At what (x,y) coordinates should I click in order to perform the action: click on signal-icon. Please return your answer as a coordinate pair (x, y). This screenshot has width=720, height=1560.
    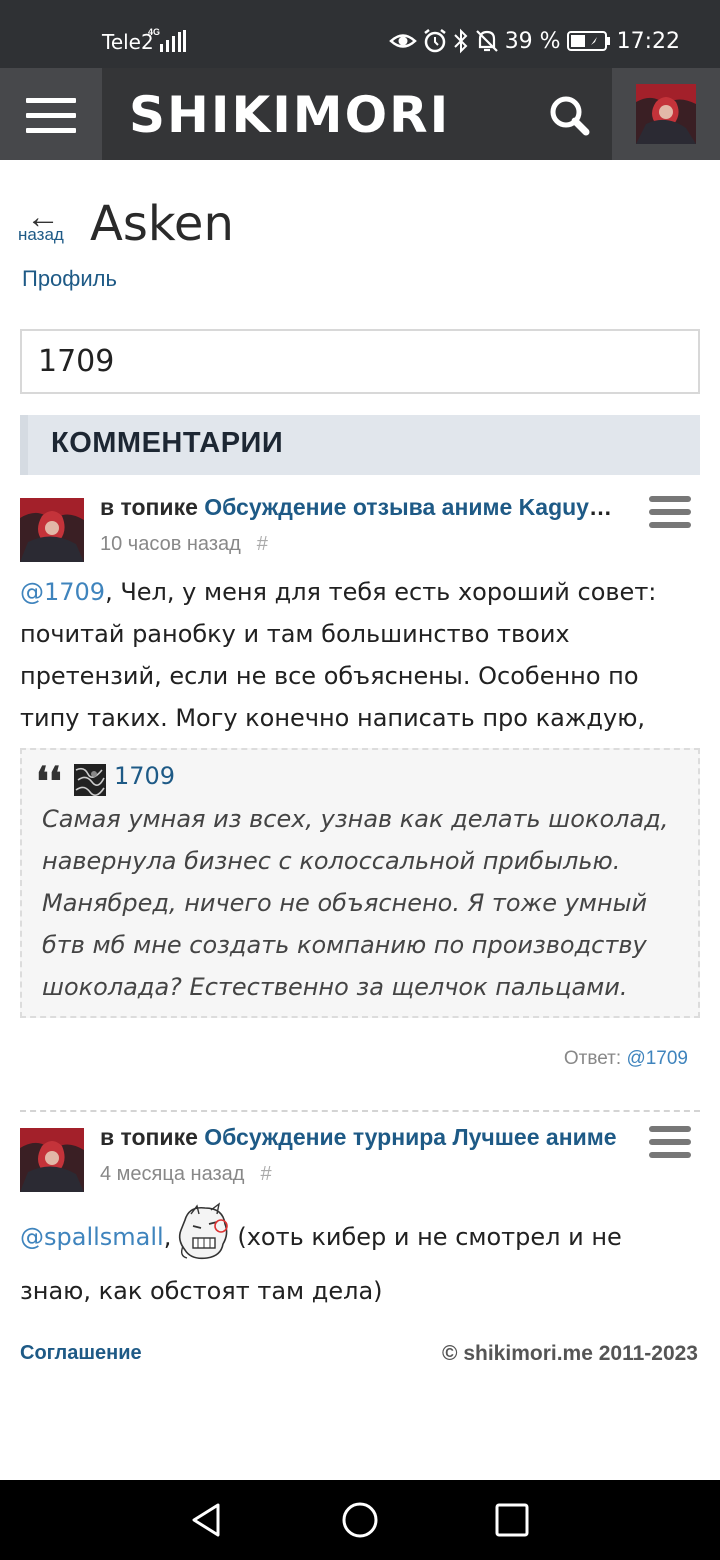
    Looking at the image, I should click on (173, 41).